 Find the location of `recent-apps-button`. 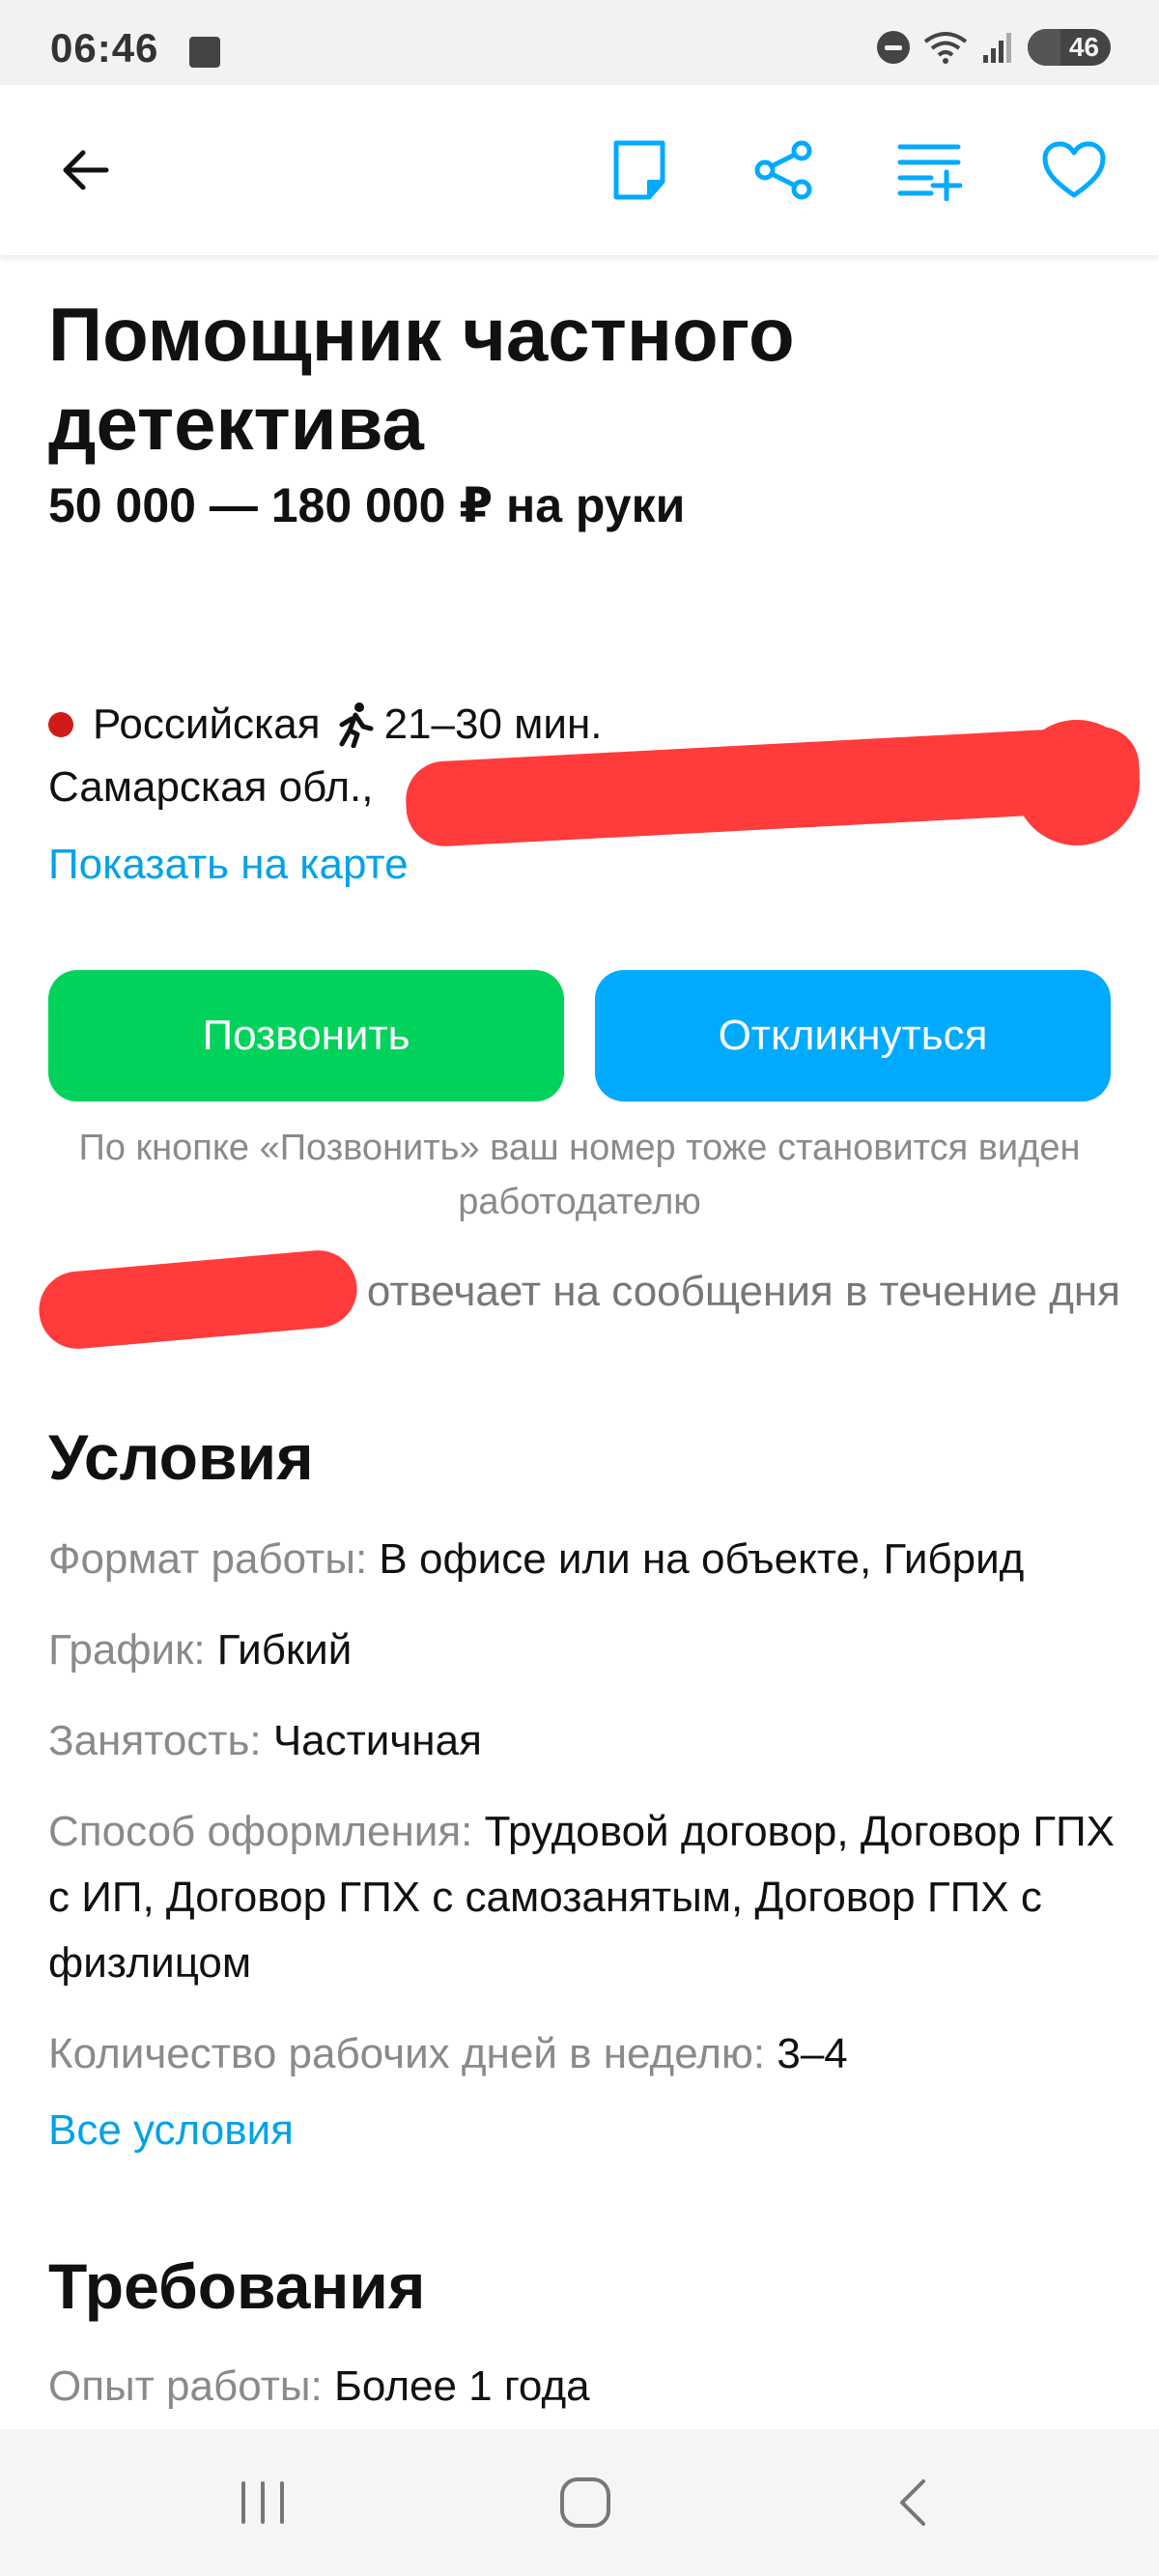

recent-apps-button is located at coordinates (262, 2503).